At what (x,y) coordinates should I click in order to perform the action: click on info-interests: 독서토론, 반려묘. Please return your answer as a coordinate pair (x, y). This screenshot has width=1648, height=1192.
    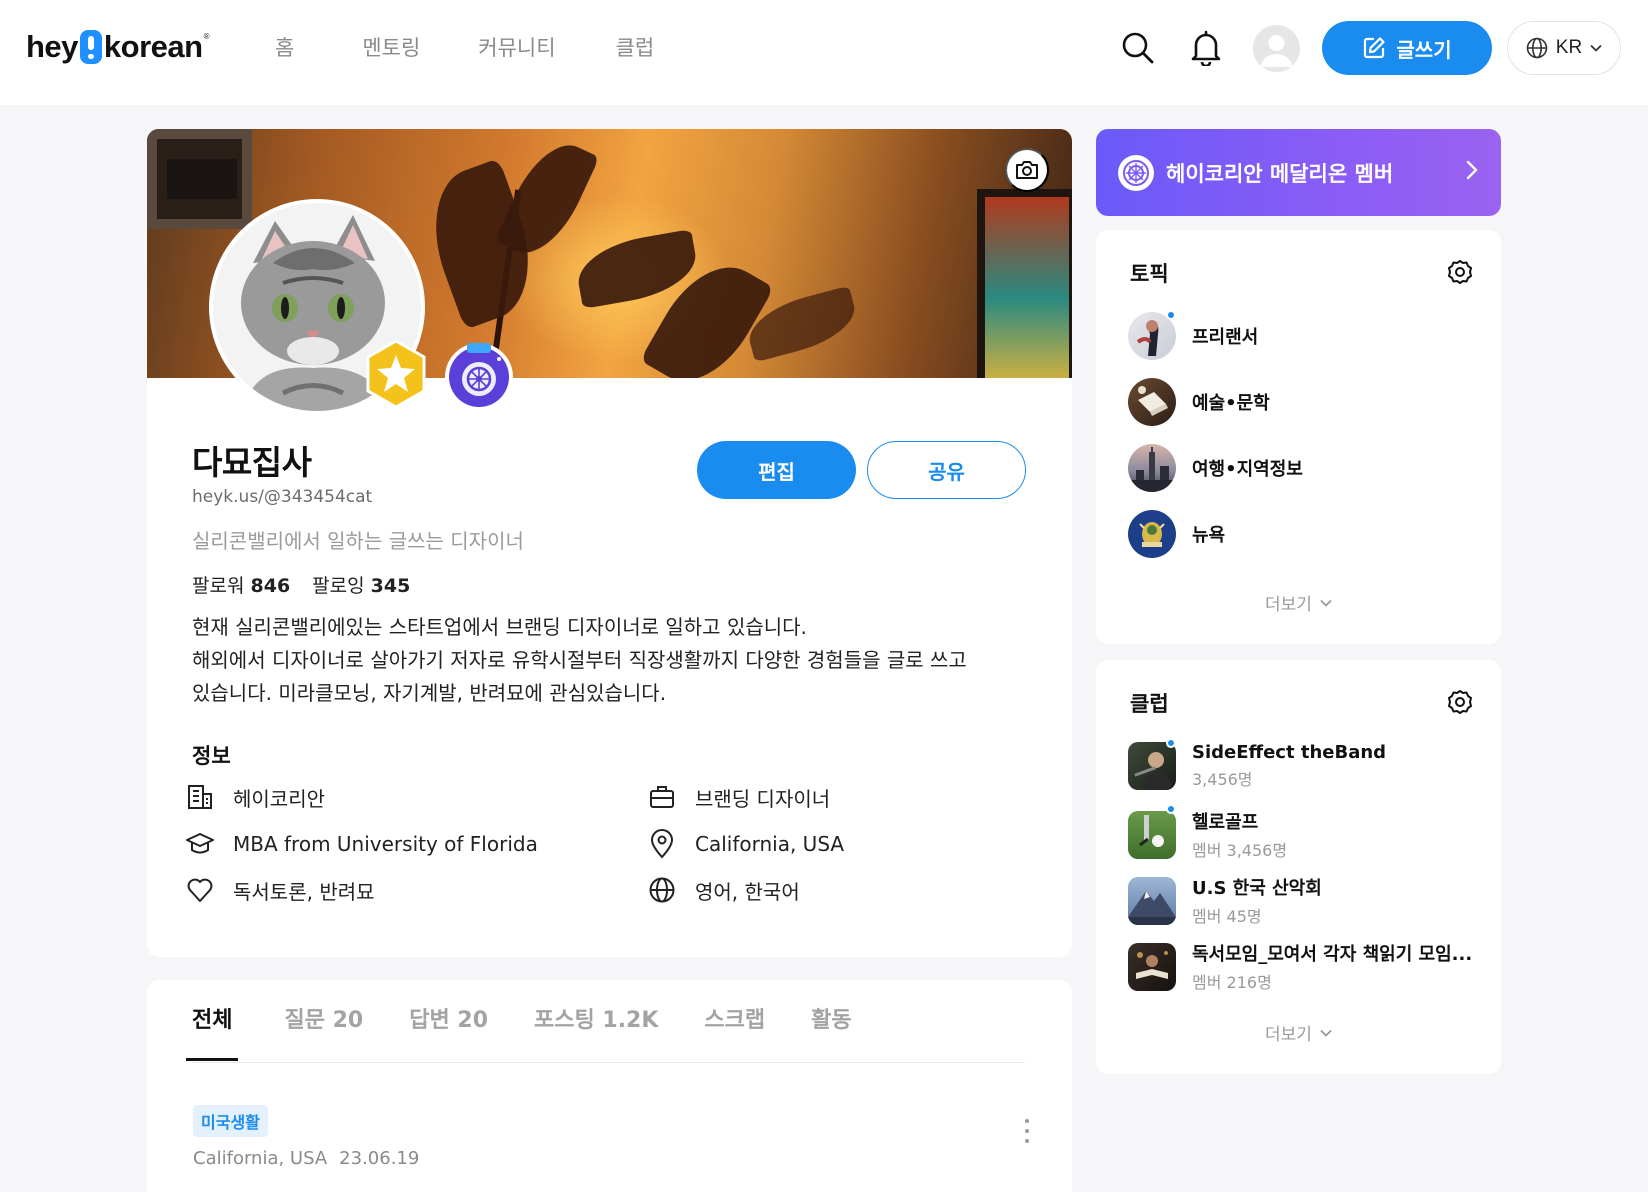
    Looking at the image, I should click on (280, 890).